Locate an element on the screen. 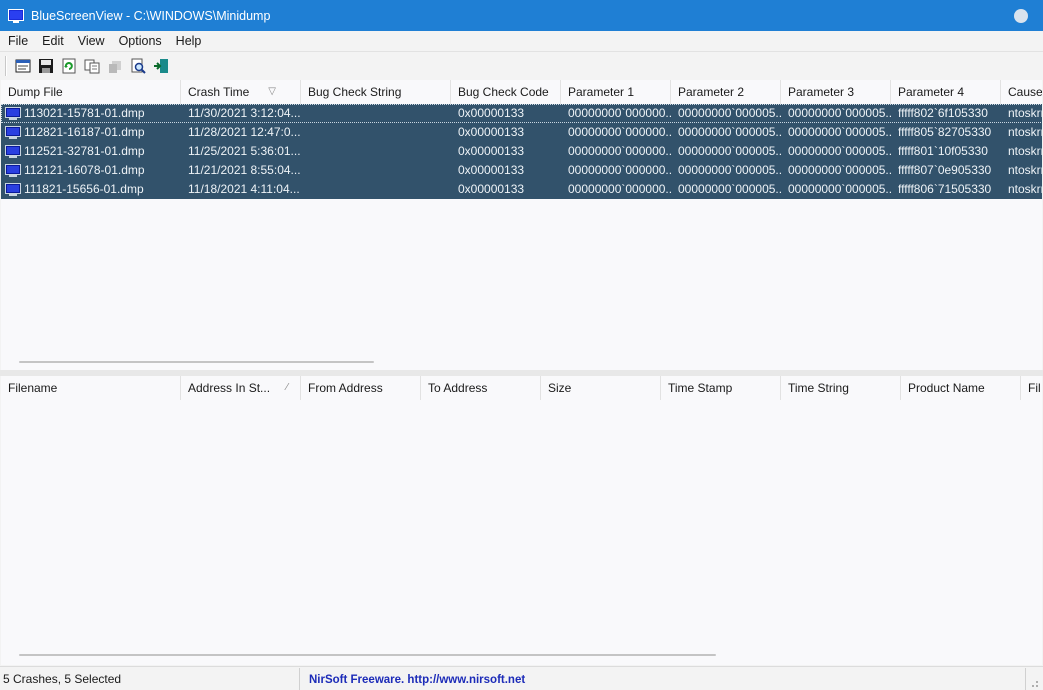 The image size is (1043, 690). sort-descending-icon: ▽ is located at coordinates (272, 91).